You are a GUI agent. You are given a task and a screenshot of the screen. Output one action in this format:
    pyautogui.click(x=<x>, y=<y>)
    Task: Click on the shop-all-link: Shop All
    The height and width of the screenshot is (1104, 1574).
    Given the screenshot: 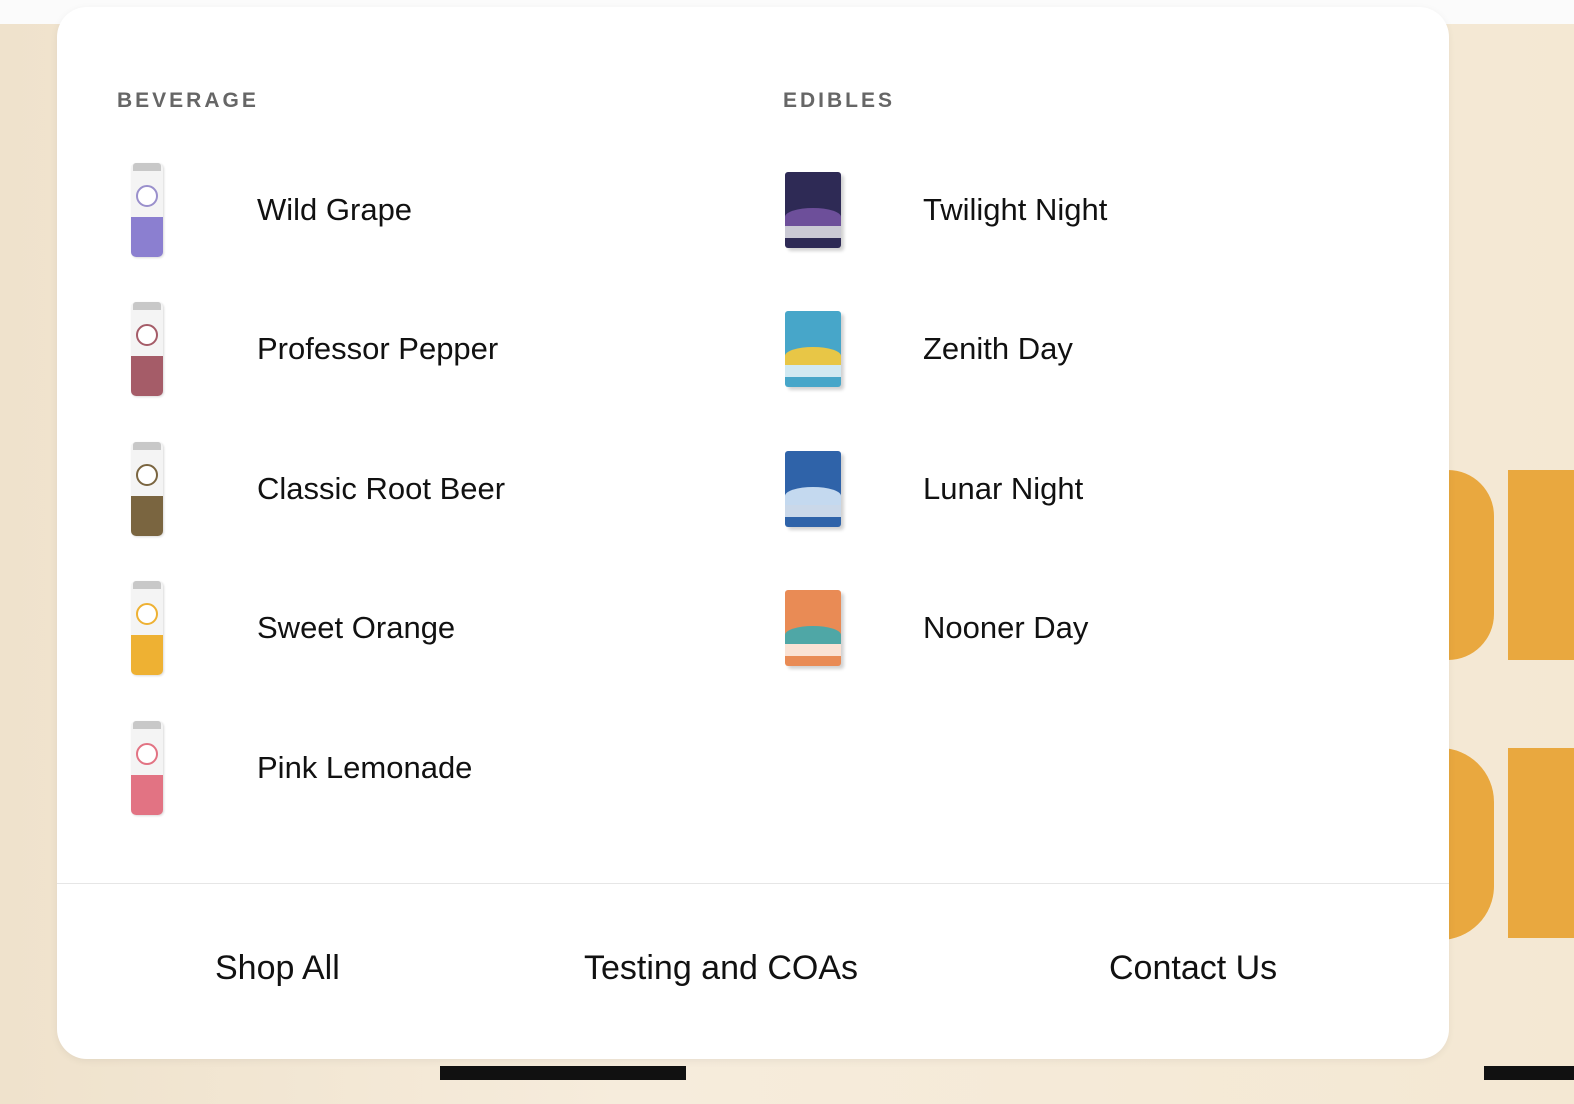 What is the action you would take?
    pyautogui.click(x=277, y=968)
    